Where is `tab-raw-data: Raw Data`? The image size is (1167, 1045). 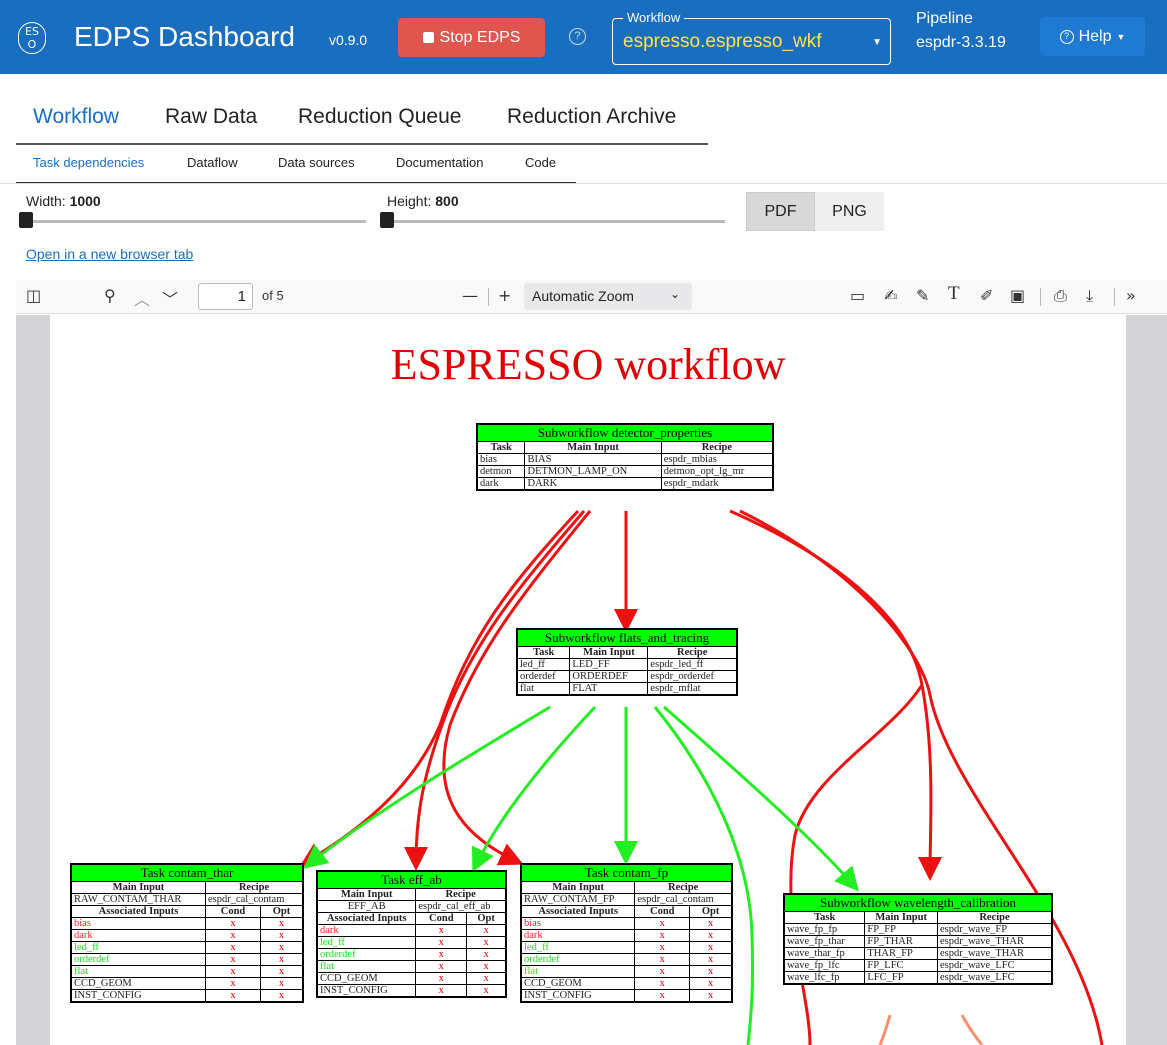
tab-raw-data: Raw Data is located at coordinates (211, 117).